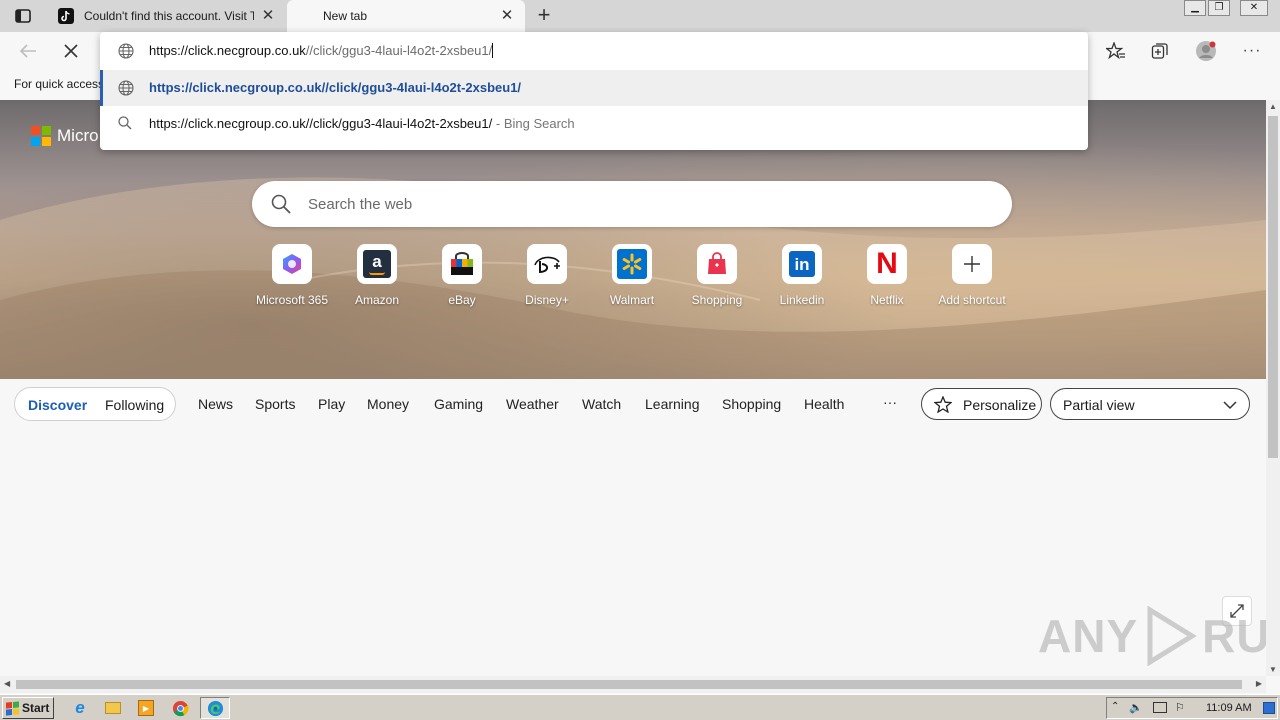 The image size is (1280, 720). I want to click on edge-icon, so click(215, 708).